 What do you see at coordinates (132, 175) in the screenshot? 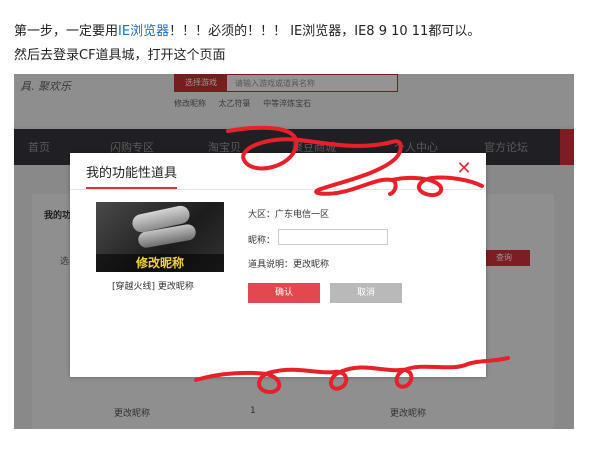
I see `dialog-title: 我的功能性道具` at bounding box center [132, 175].